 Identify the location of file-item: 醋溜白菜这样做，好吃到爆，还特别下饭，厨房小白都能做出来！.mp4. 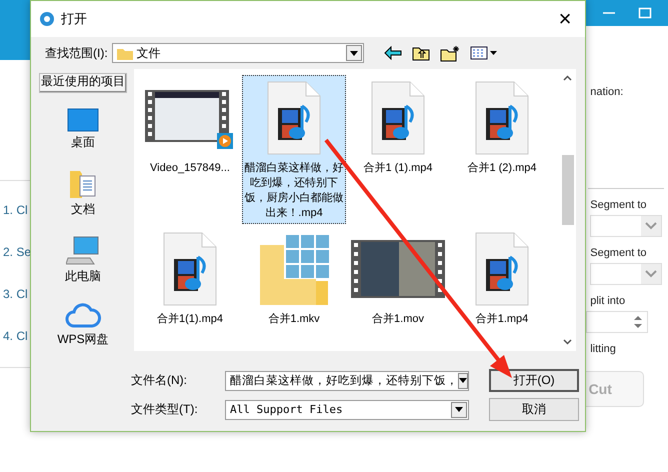
(294, 149).